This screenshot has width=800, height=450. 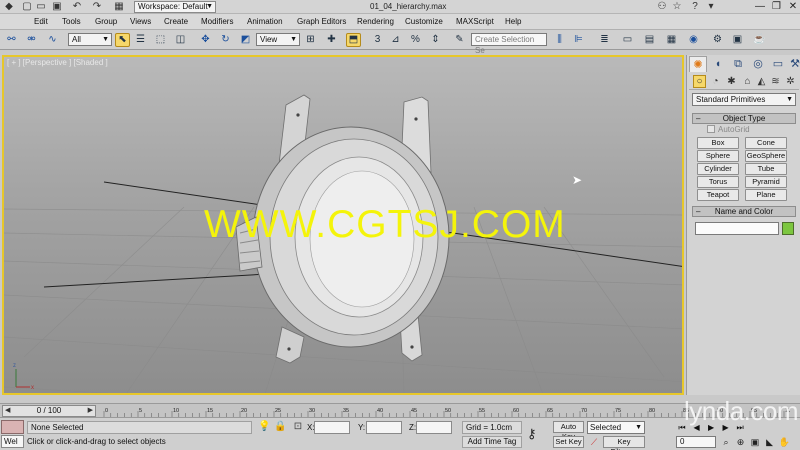 I want to click on binoculars-icon: ⚇, so click(x=662, y=7).